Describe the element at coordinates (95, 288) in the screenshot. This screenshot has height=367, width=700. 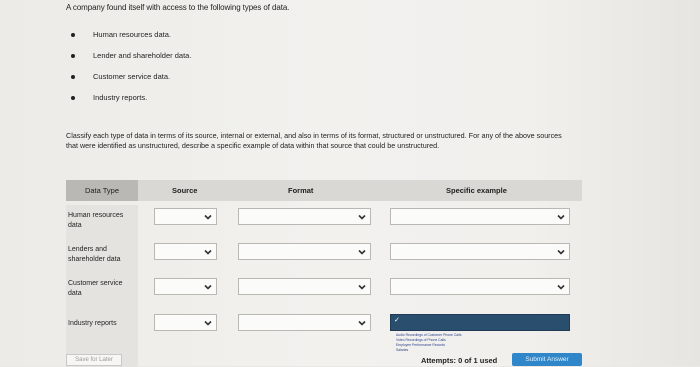
I see `row-label-customer-service: Customer service data` at that location.